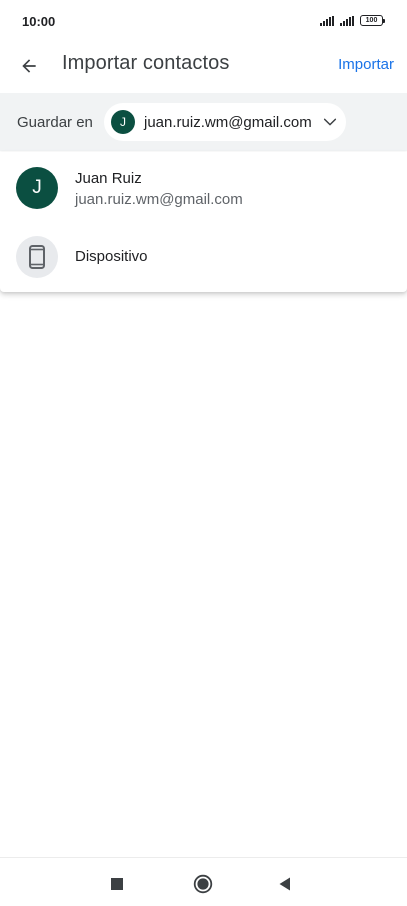  I want to click on chevron-down-icon, so click(330, 122).